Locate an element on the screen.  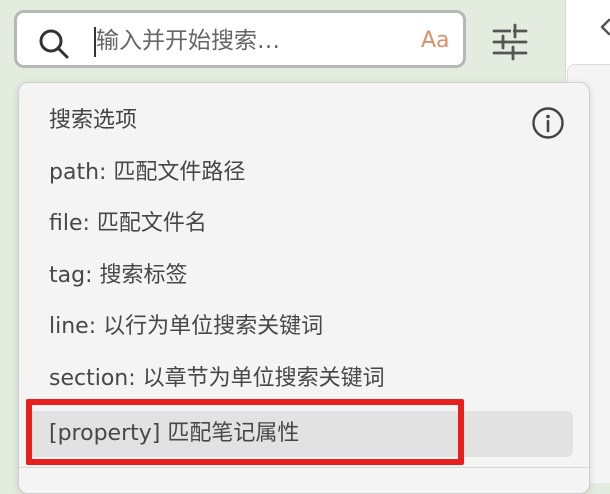
search-settings-button is located at coordinates (510, 42).